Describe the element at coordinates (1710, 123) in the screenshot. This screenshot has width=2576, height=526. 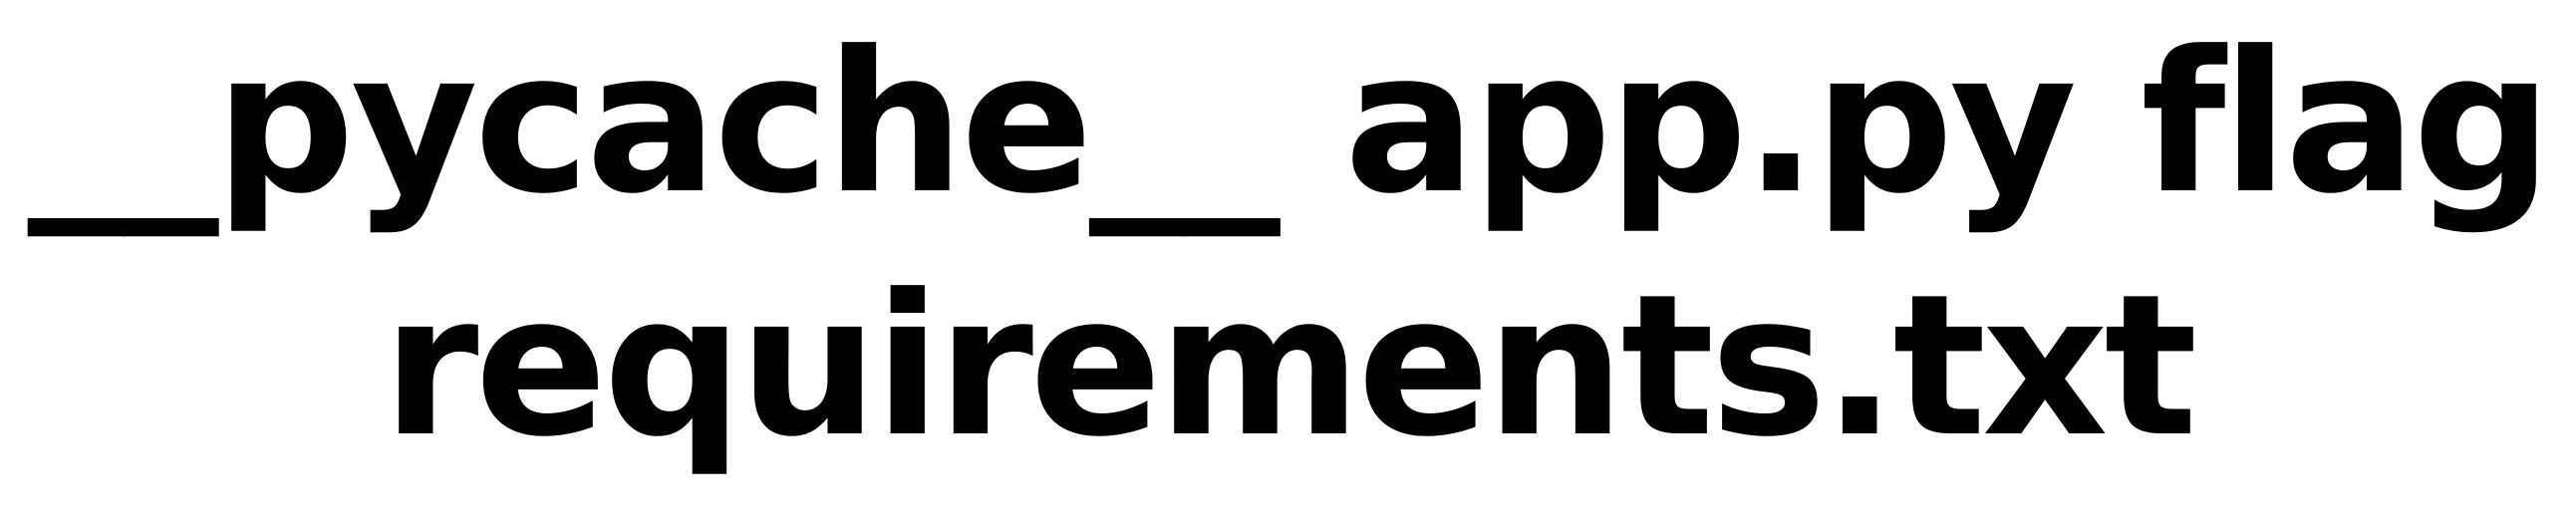
I see `file-entry-app-py: app.py` at that location.